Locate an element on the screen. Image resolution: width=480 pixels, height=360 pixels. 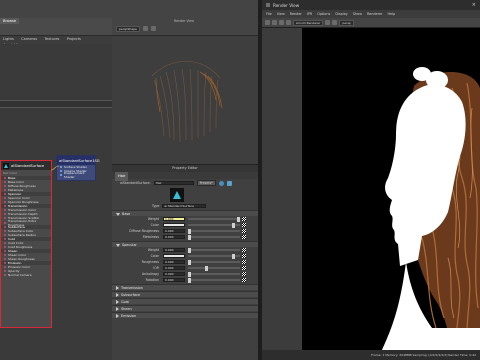
section-header: Subsurface is located at coordinates (185, 294).